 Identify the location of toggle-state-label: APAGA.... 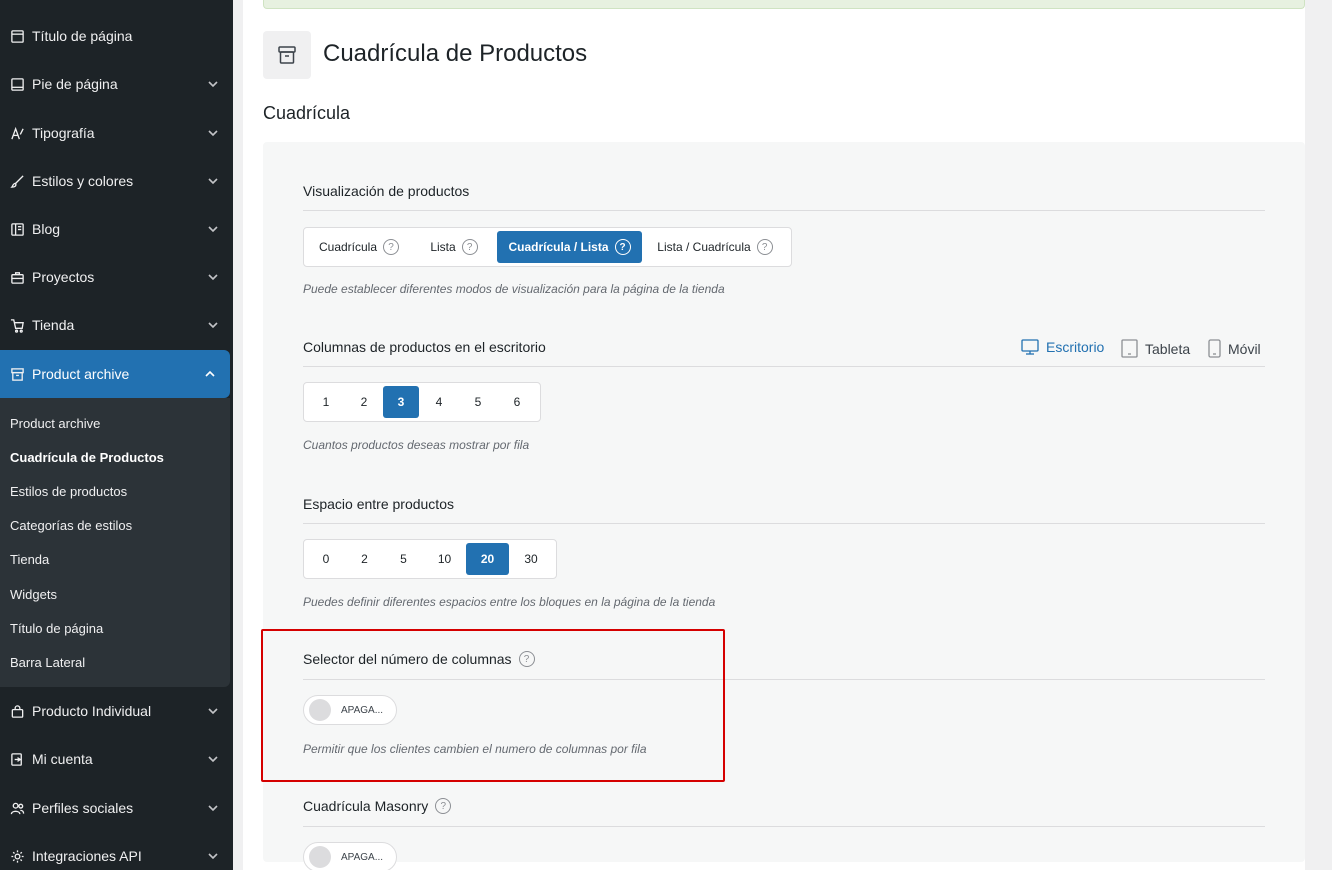
(362, 710).